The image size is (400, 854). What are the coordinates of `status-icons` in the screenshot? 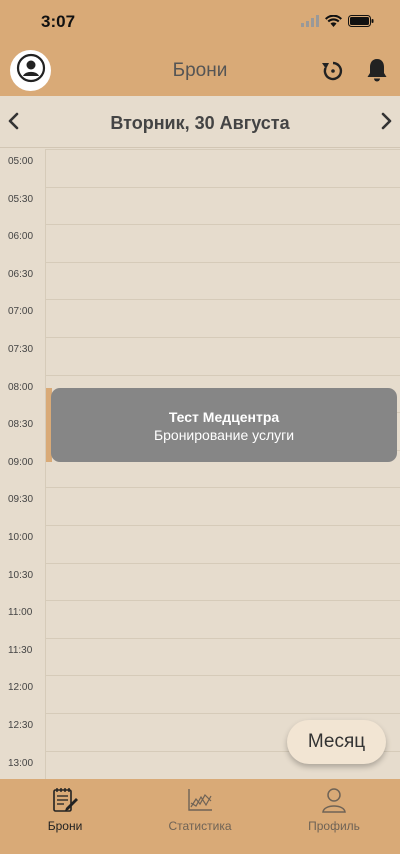 It's located at (337, 23).